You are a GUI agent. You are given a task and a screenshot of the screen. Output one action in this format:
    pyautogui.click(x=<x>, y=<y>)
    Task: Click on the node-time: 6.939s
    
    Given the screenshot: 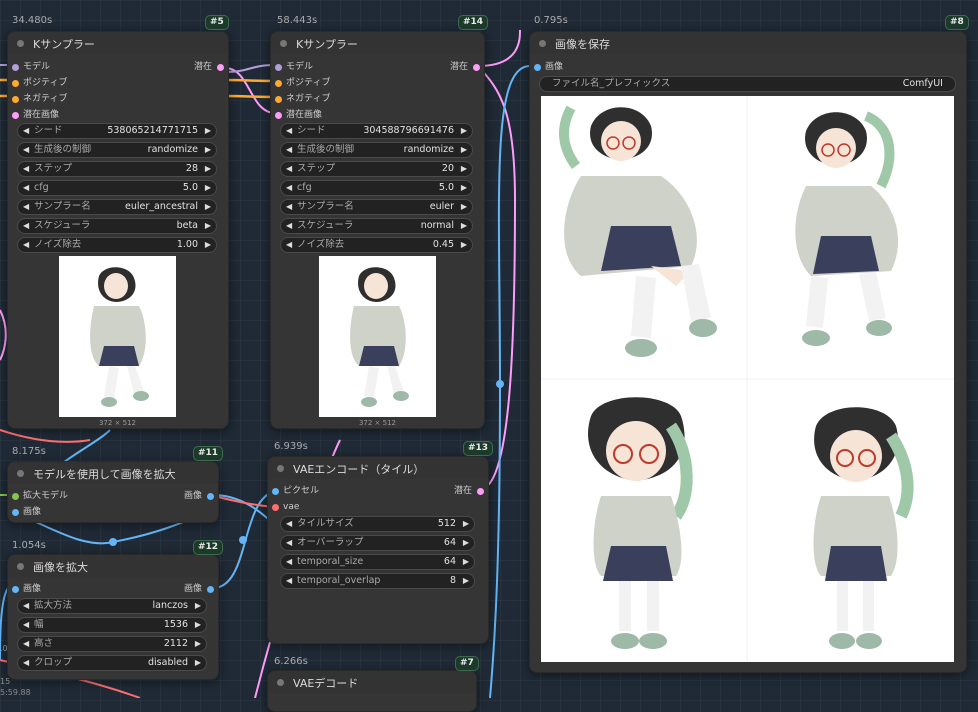 What is the action you would take?
    pyautogui.click(x=291, y=446)
    